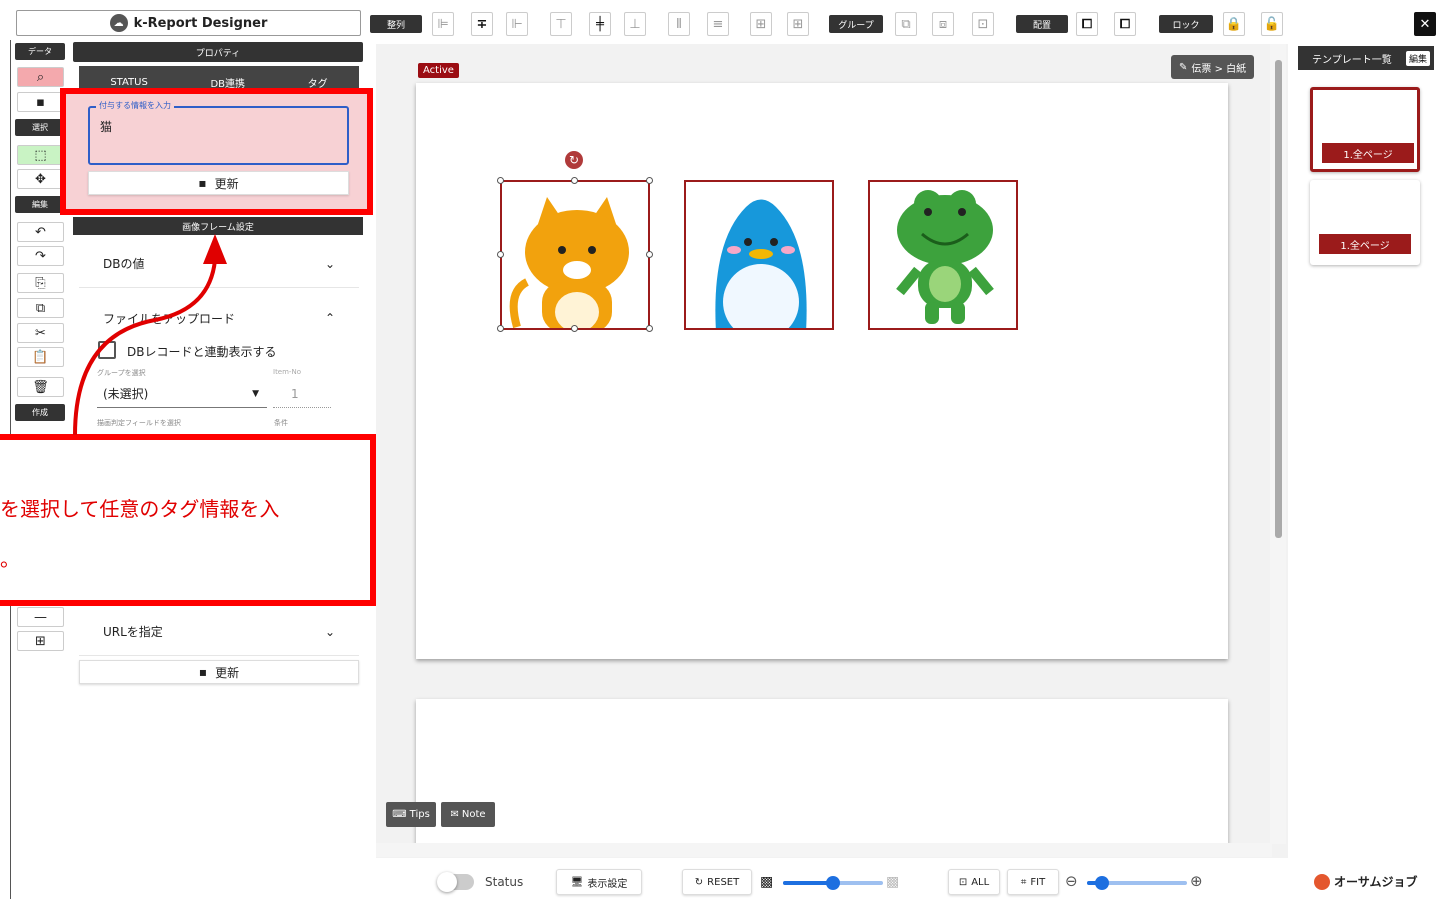 The height and width of the screenshot is (899, 1443). What do you see at coordinates (574, 160) in the screenshot?
I see `rotate-icon: ↻` at bounding box center [574, 160].